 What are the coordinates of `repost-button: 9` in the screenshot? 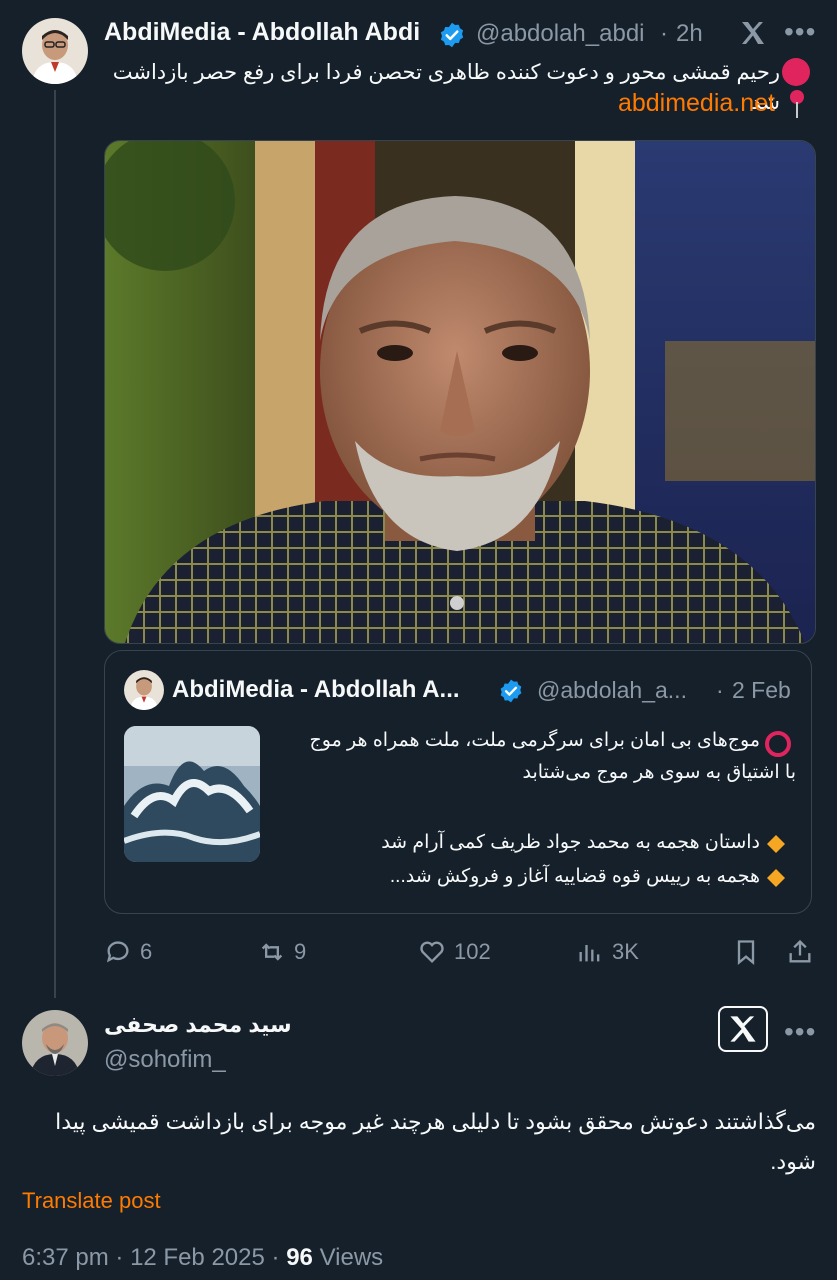 It's located at (282, 952).